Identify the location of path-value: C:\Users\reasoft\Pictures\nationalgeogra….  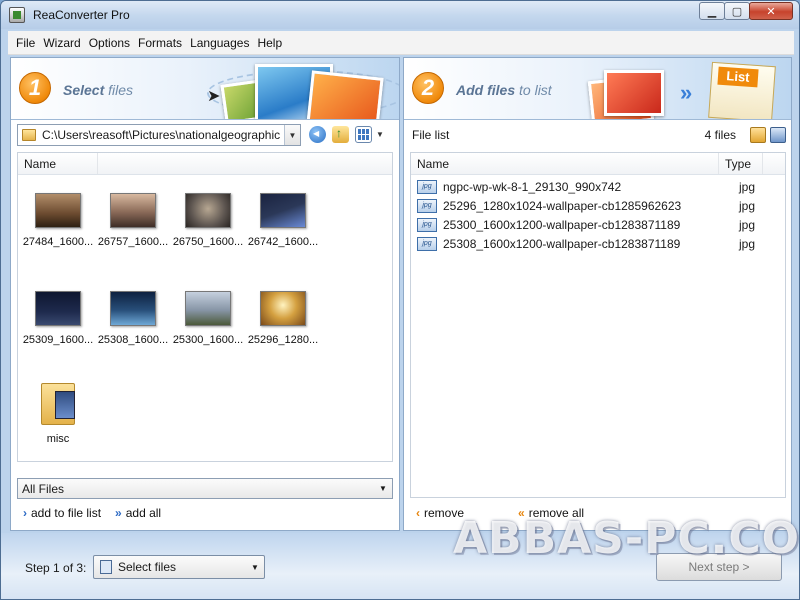
(161, 135).